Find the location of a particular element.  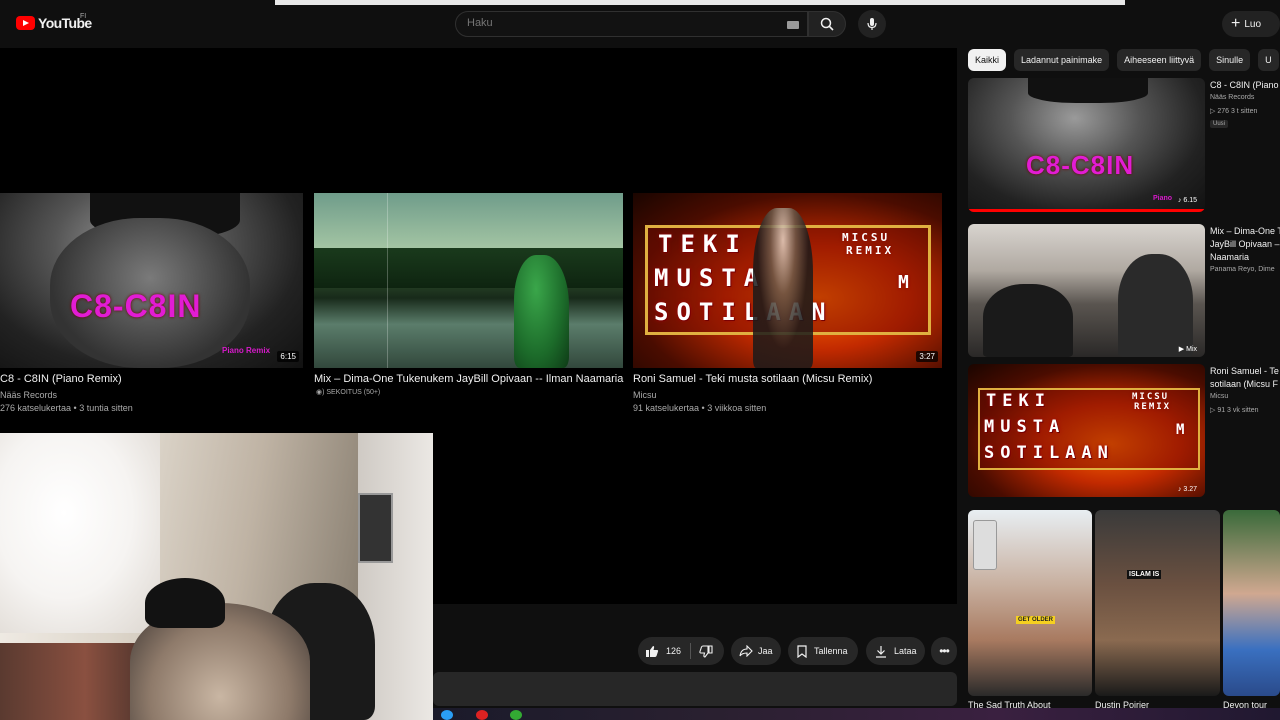

chip-kaikki: Kaikki is located at coordinates (987, 60).